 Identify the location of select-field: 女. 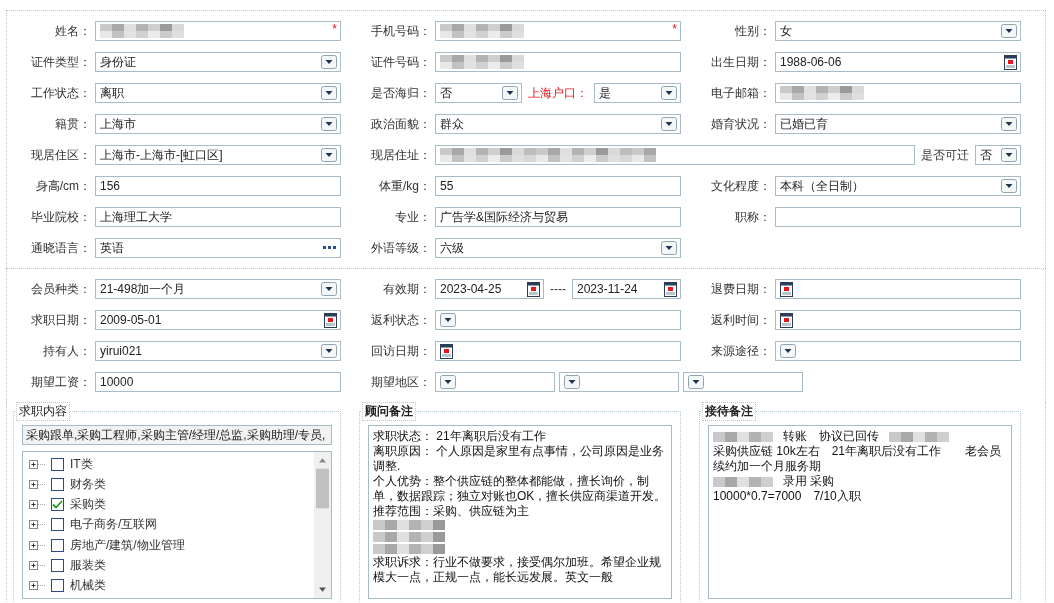
(898, 31).